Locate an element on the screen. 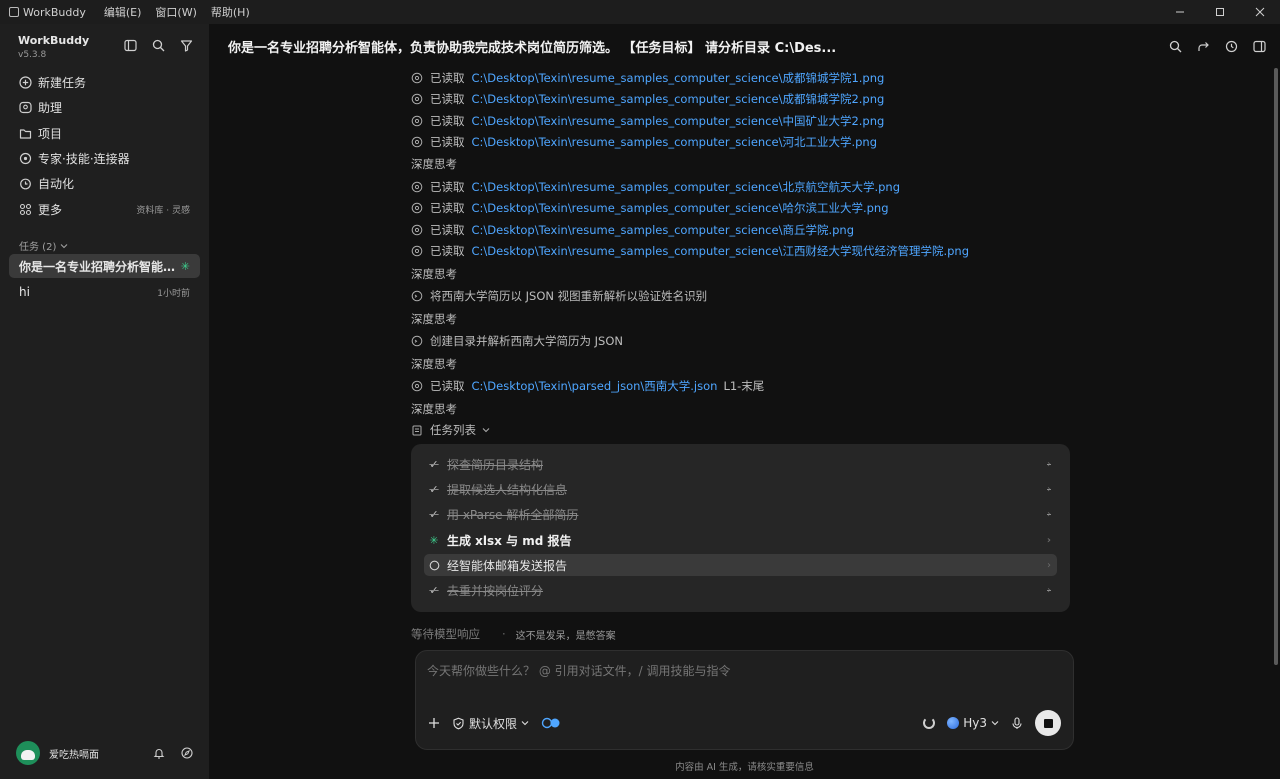 The image size is (1280, 779). avatar is located at coordinates (28, 753).